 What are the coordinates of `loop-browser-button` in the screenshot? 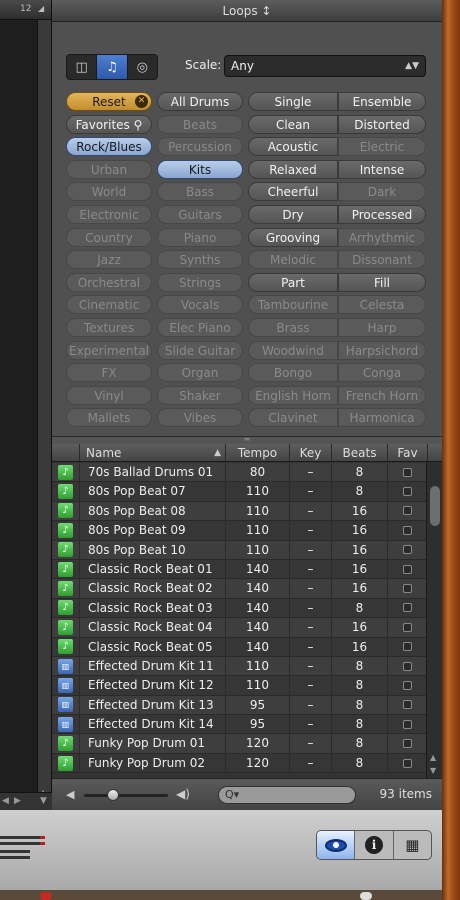 It's located at (336, 845).